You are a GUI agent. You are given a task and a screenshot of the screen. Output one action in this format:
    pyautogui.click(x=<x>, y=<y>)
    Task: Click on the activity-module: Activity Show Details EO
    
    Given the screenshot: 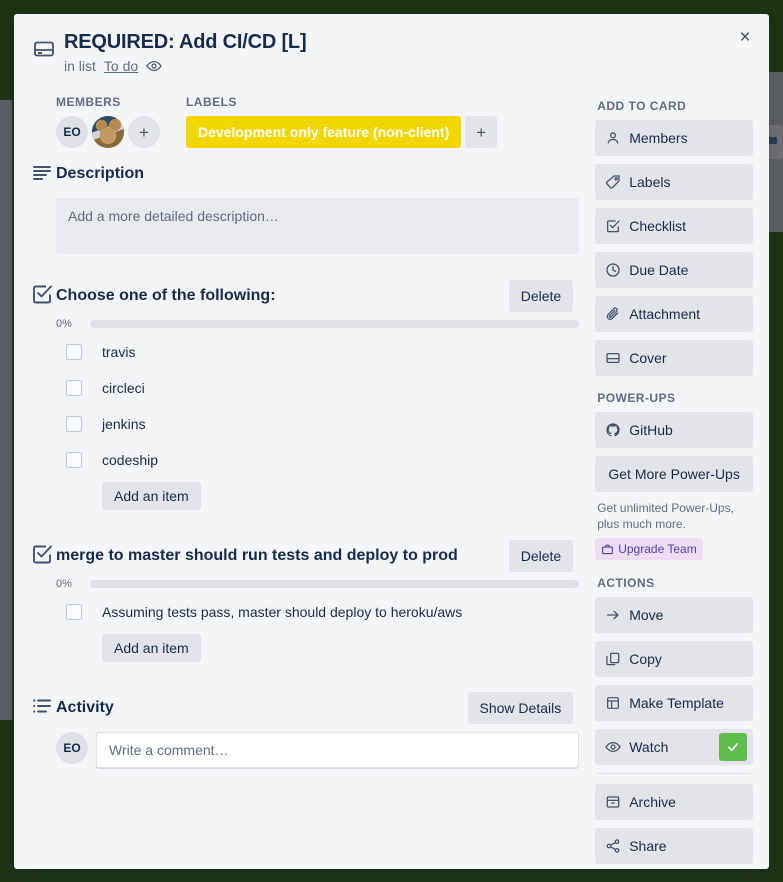 What is the action you would take?
    pyautogui.click(x=306, y=730)
    